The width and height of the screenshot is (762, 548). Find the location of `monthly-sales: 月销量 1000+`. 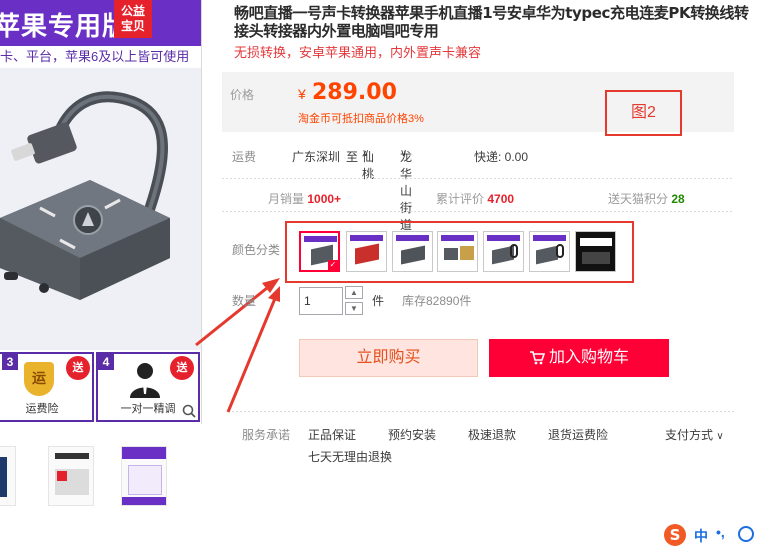

monthly-sales: 月销量 1000+ is located at coordinates (304, 198).